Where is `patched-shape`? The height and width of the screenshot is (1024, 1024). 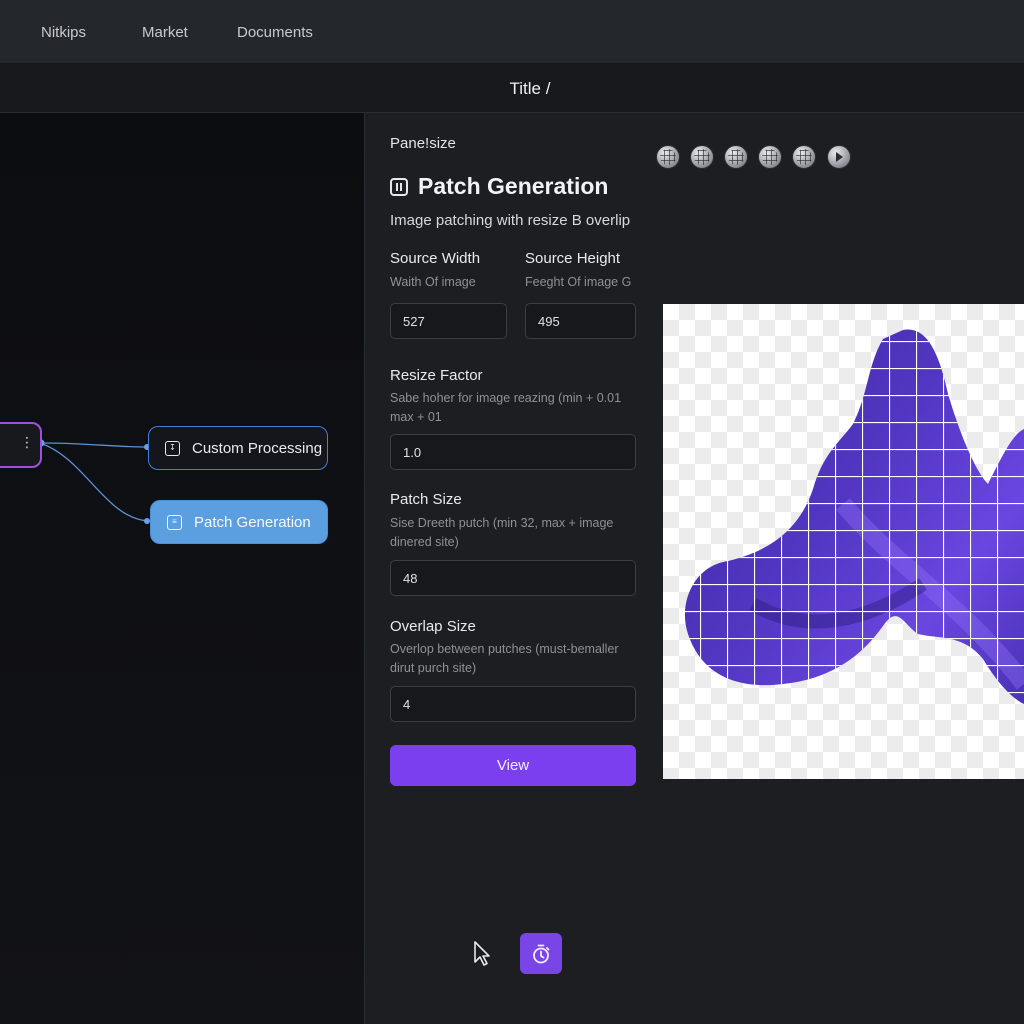
patched-shape is located at coordinates (854, 517).